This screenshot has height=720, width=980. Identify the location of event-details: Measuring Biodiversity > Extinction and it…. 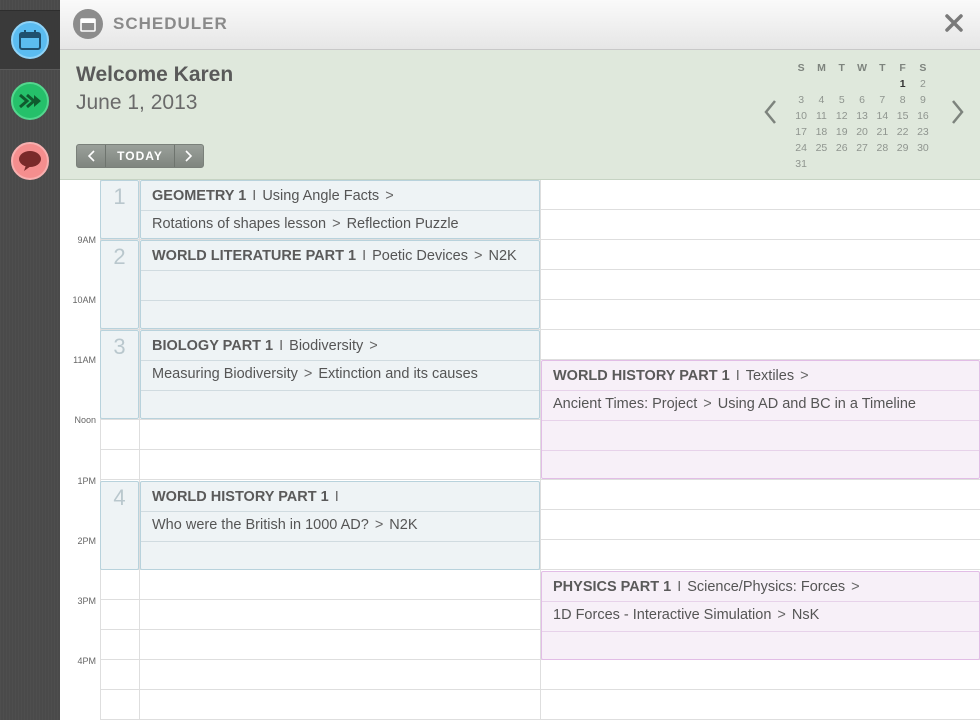
(315, 374).